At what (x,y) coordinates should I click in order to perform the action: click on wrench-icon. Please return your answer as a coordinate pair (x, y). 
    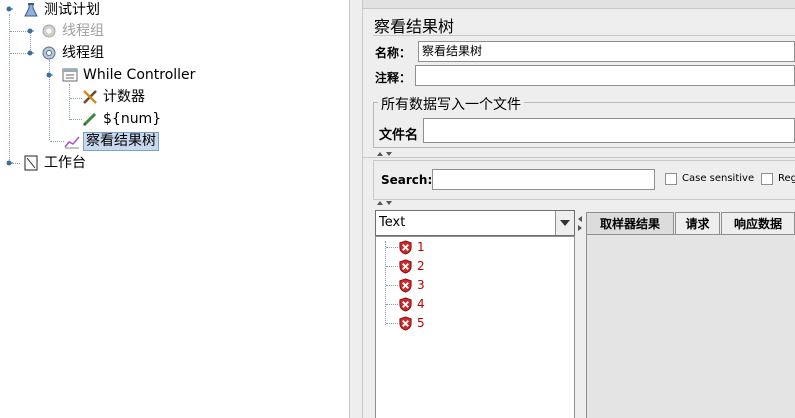
    Looking at the image, I should click on (90, 97).